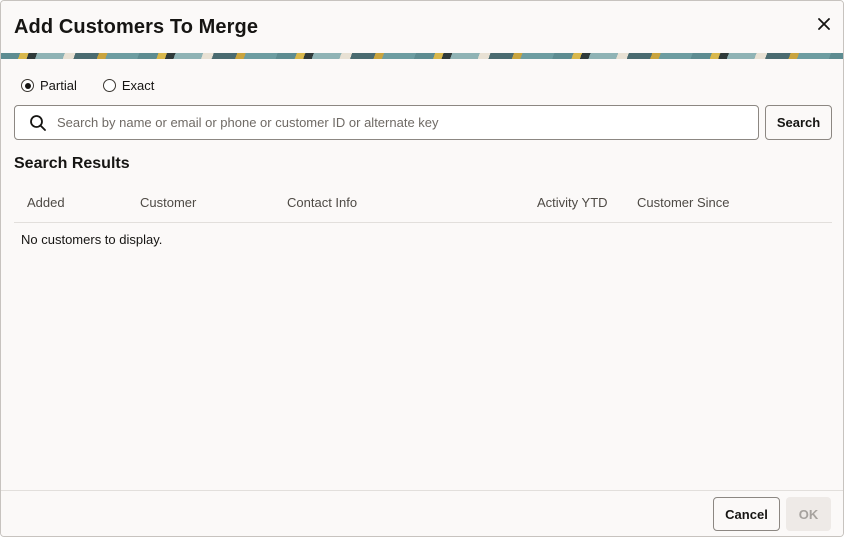 The height and width of the screenshot is (537, 844). I want to click on radio-exact-label: Exact, so click(138, 85).